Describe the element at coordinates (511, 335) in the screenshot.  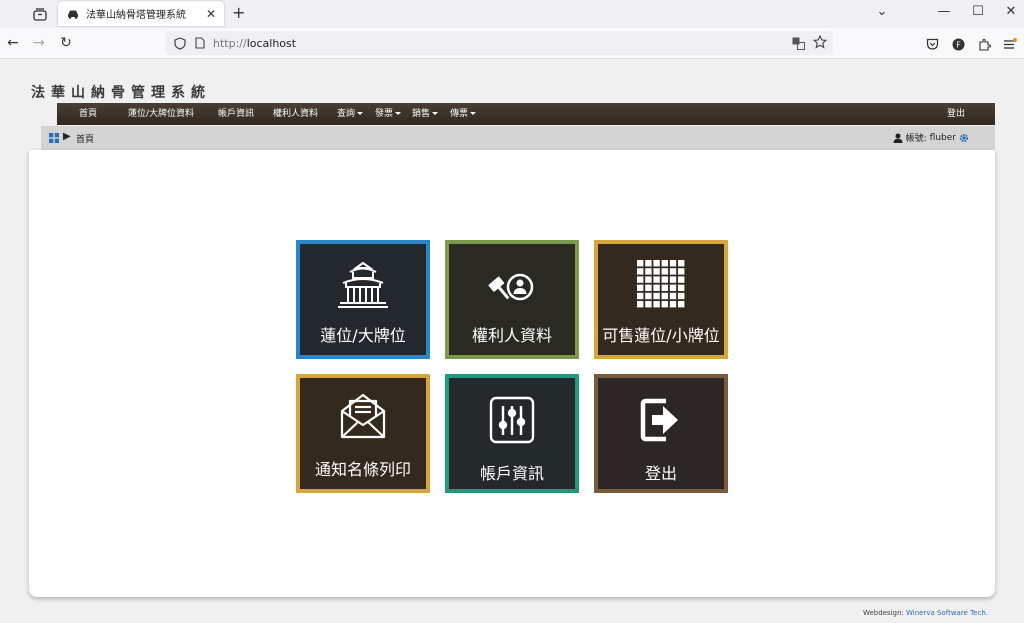
I see `tile-label: 權利人資料` at that location.